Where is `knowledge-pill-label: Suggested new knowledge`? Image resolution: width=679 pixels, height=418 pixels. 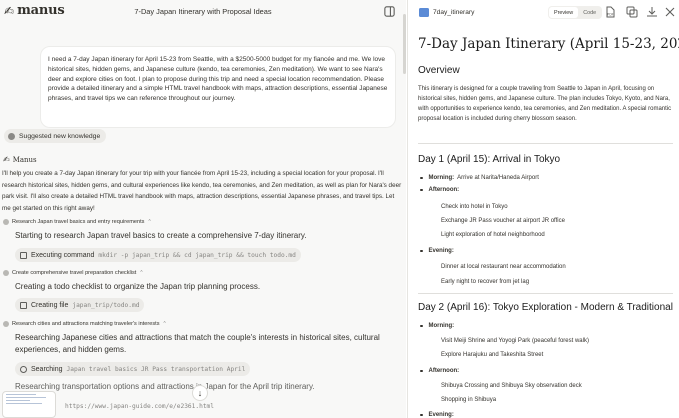
knowledge-pill-label: Suggested new knowledge is located at coordinates (60, 136).